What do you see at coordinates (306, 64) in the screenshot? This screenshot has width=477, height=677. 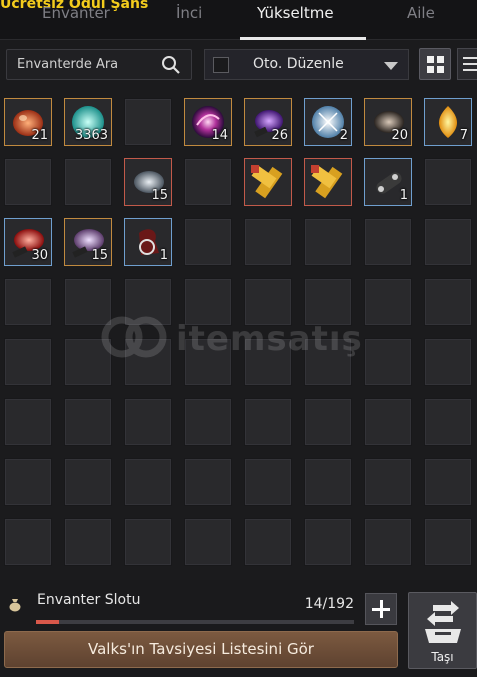 I see `auto-sort-dropdown: Oto. Düzenle` at bounding box center [306, 64].